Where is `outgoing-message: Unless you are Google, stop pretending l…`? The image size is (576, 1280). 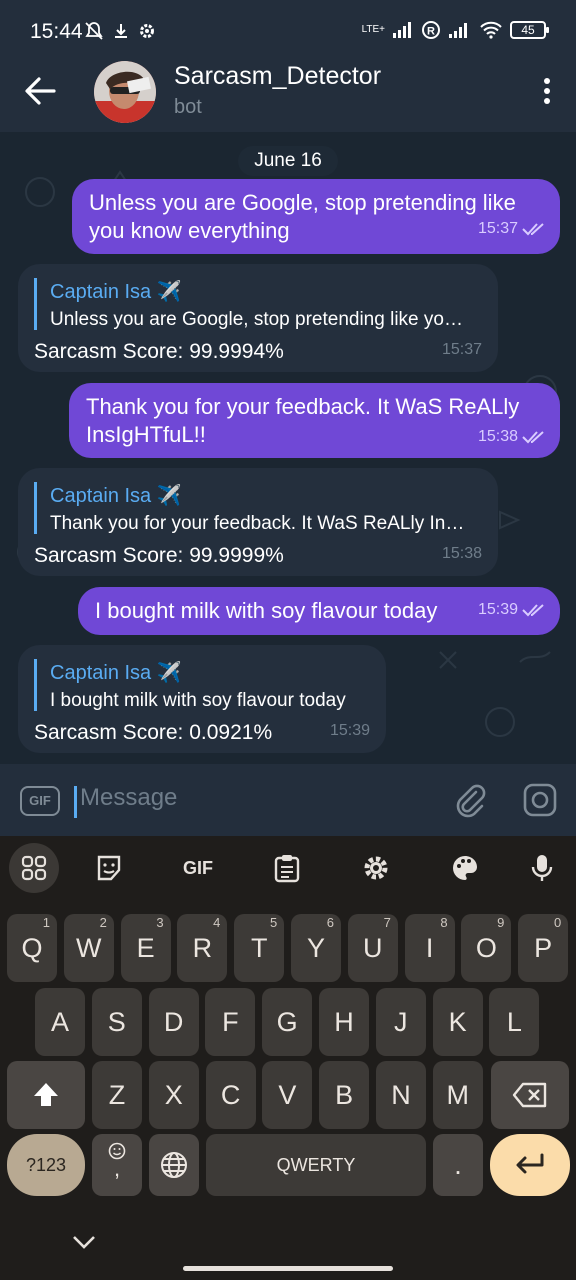 outgoing-message: Unless you are Google, stop pretending l… is located at coordinates (316, 216).